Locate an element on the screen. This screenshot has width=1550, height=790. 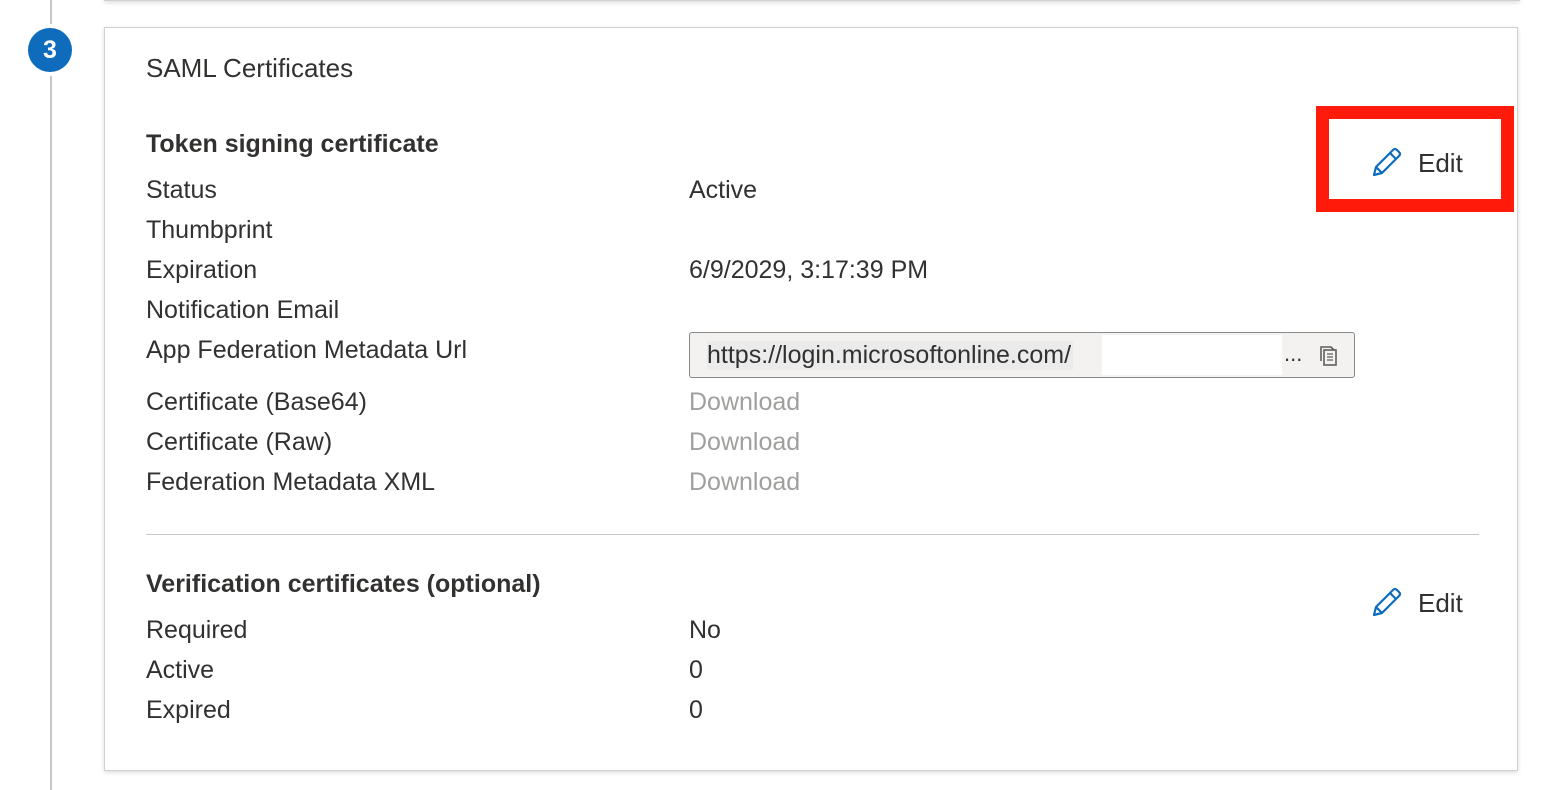
expired-label: Expired is located at coordinates (188, 710).